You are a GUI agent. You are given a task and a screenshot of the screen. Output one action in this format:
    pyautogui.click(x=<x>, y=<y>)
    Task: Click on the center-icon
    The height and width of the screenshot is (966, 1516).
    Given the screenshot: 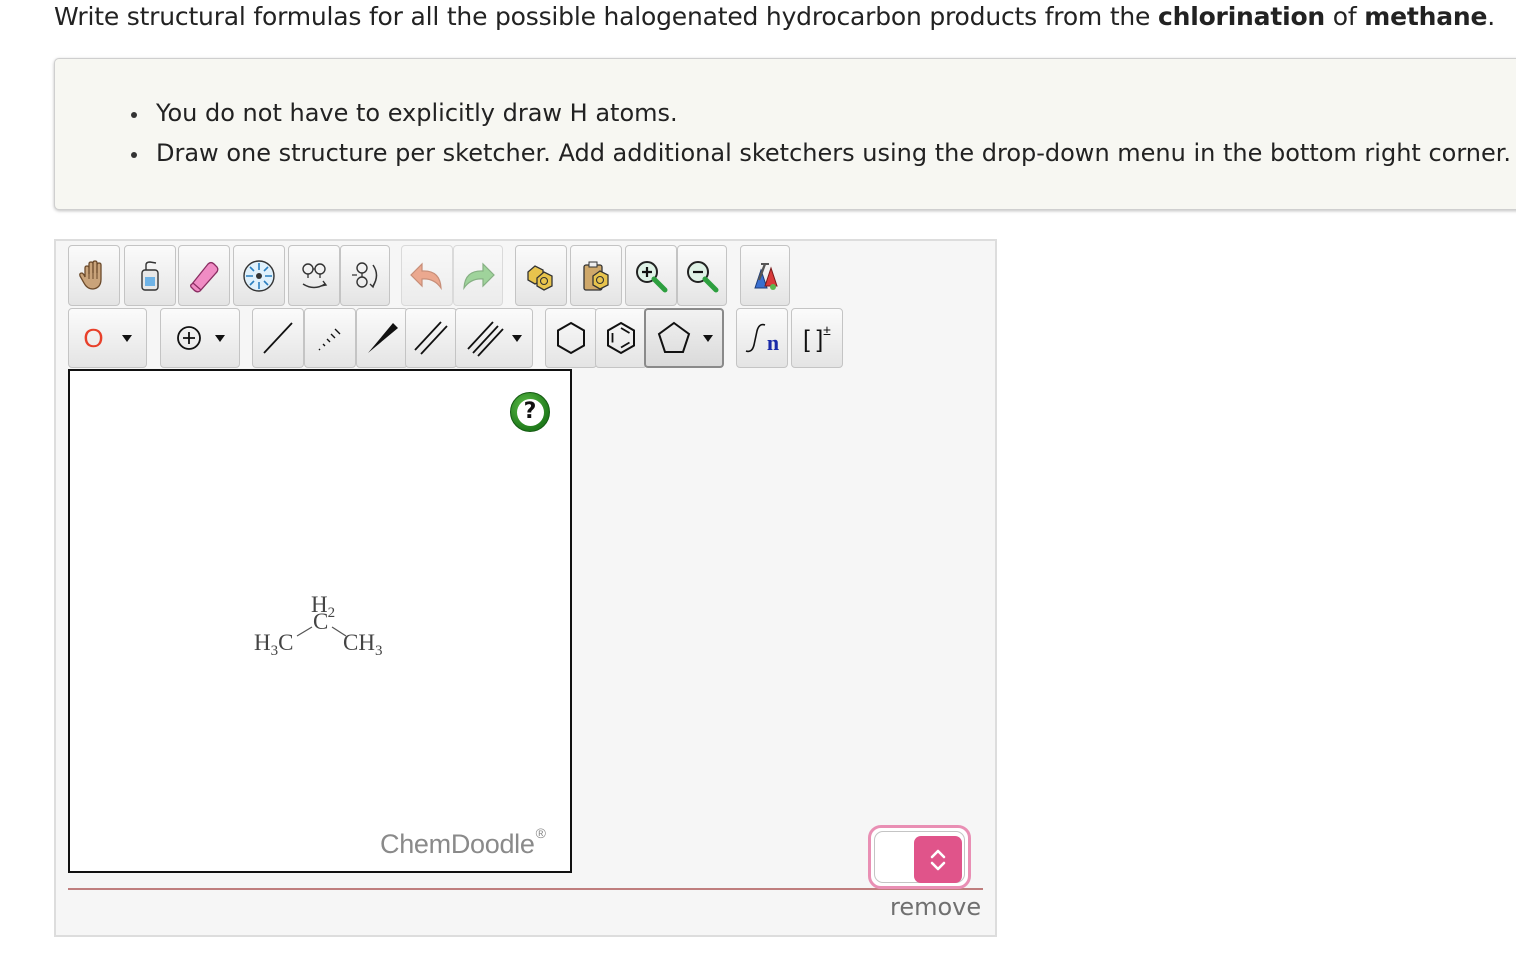 What is the action you would take?
    pyautogui.click(x=259, y=275)
    